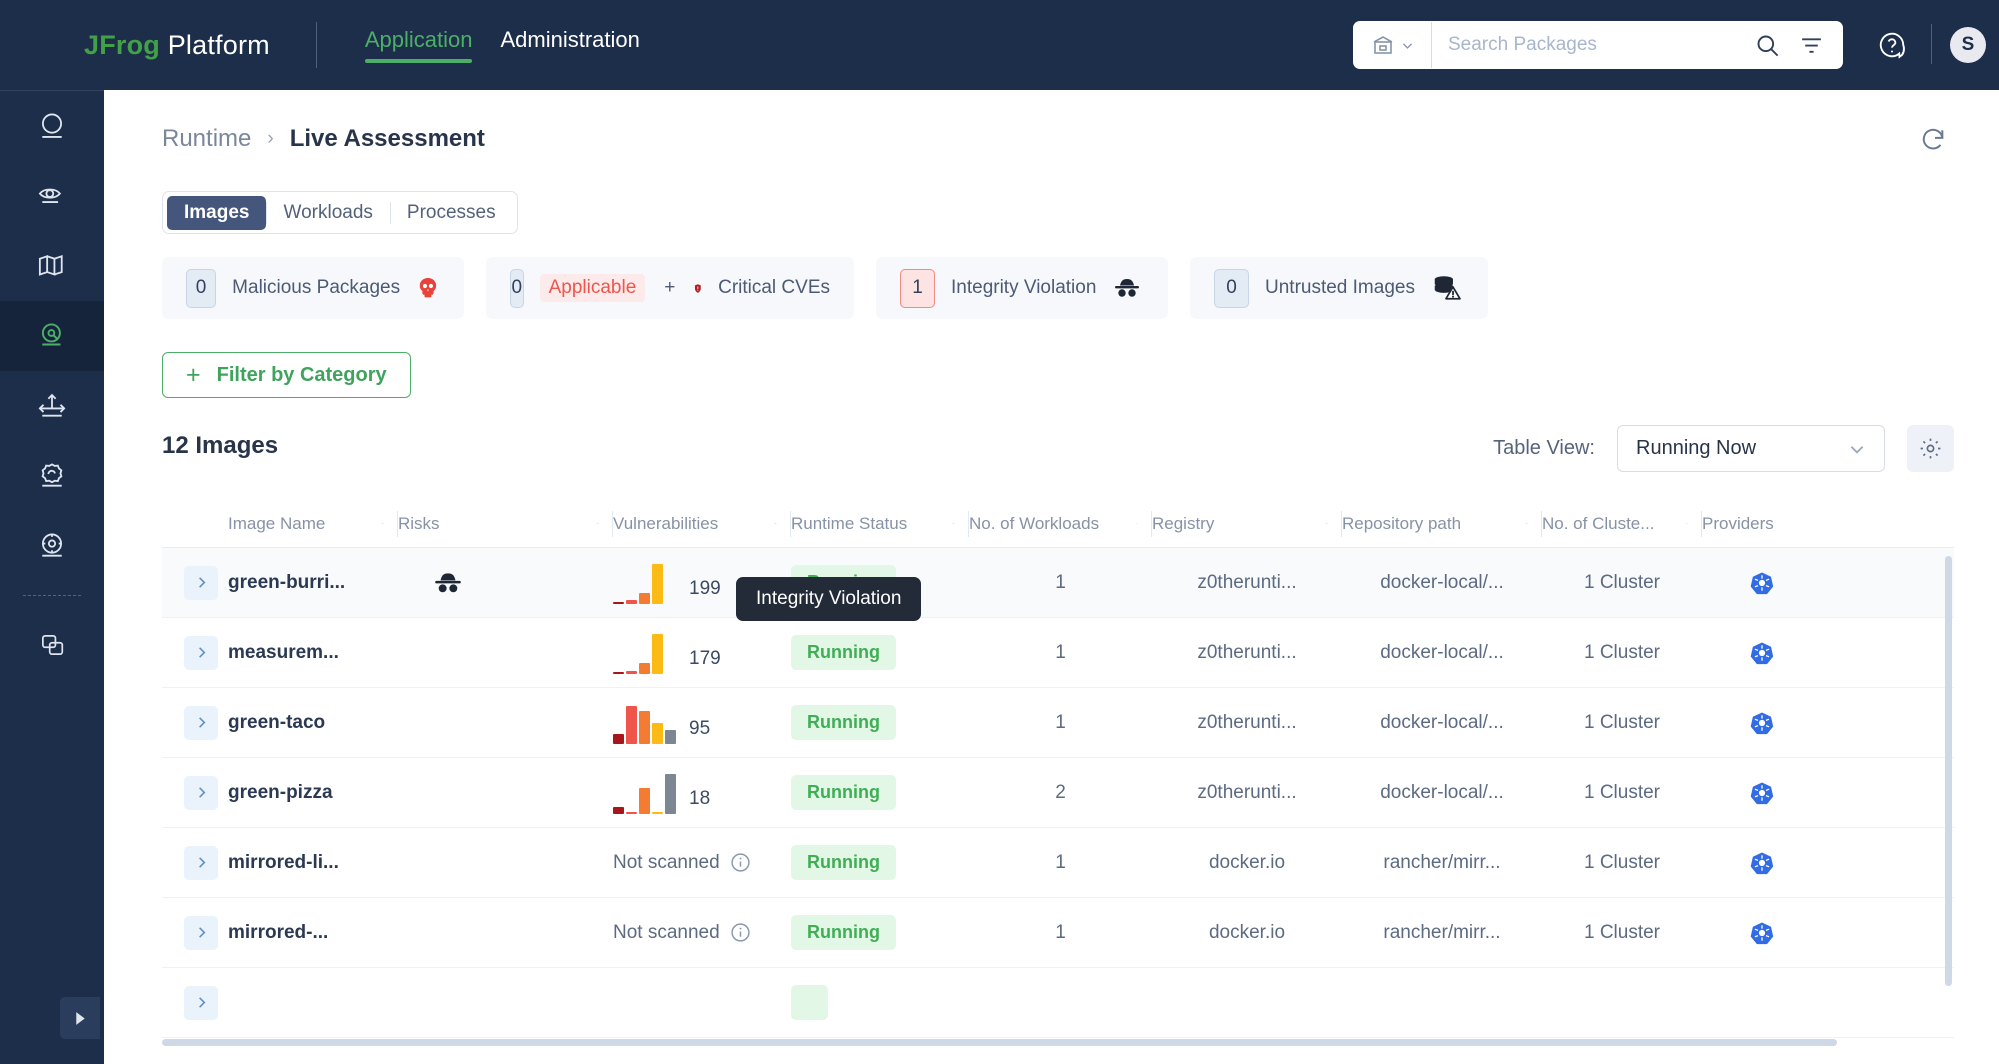 The height and width of the screenshot is (1064, 1999). Describe the element at coordinates (276, 723) in the screenshot. I see `image-name: green-taco` at that location.